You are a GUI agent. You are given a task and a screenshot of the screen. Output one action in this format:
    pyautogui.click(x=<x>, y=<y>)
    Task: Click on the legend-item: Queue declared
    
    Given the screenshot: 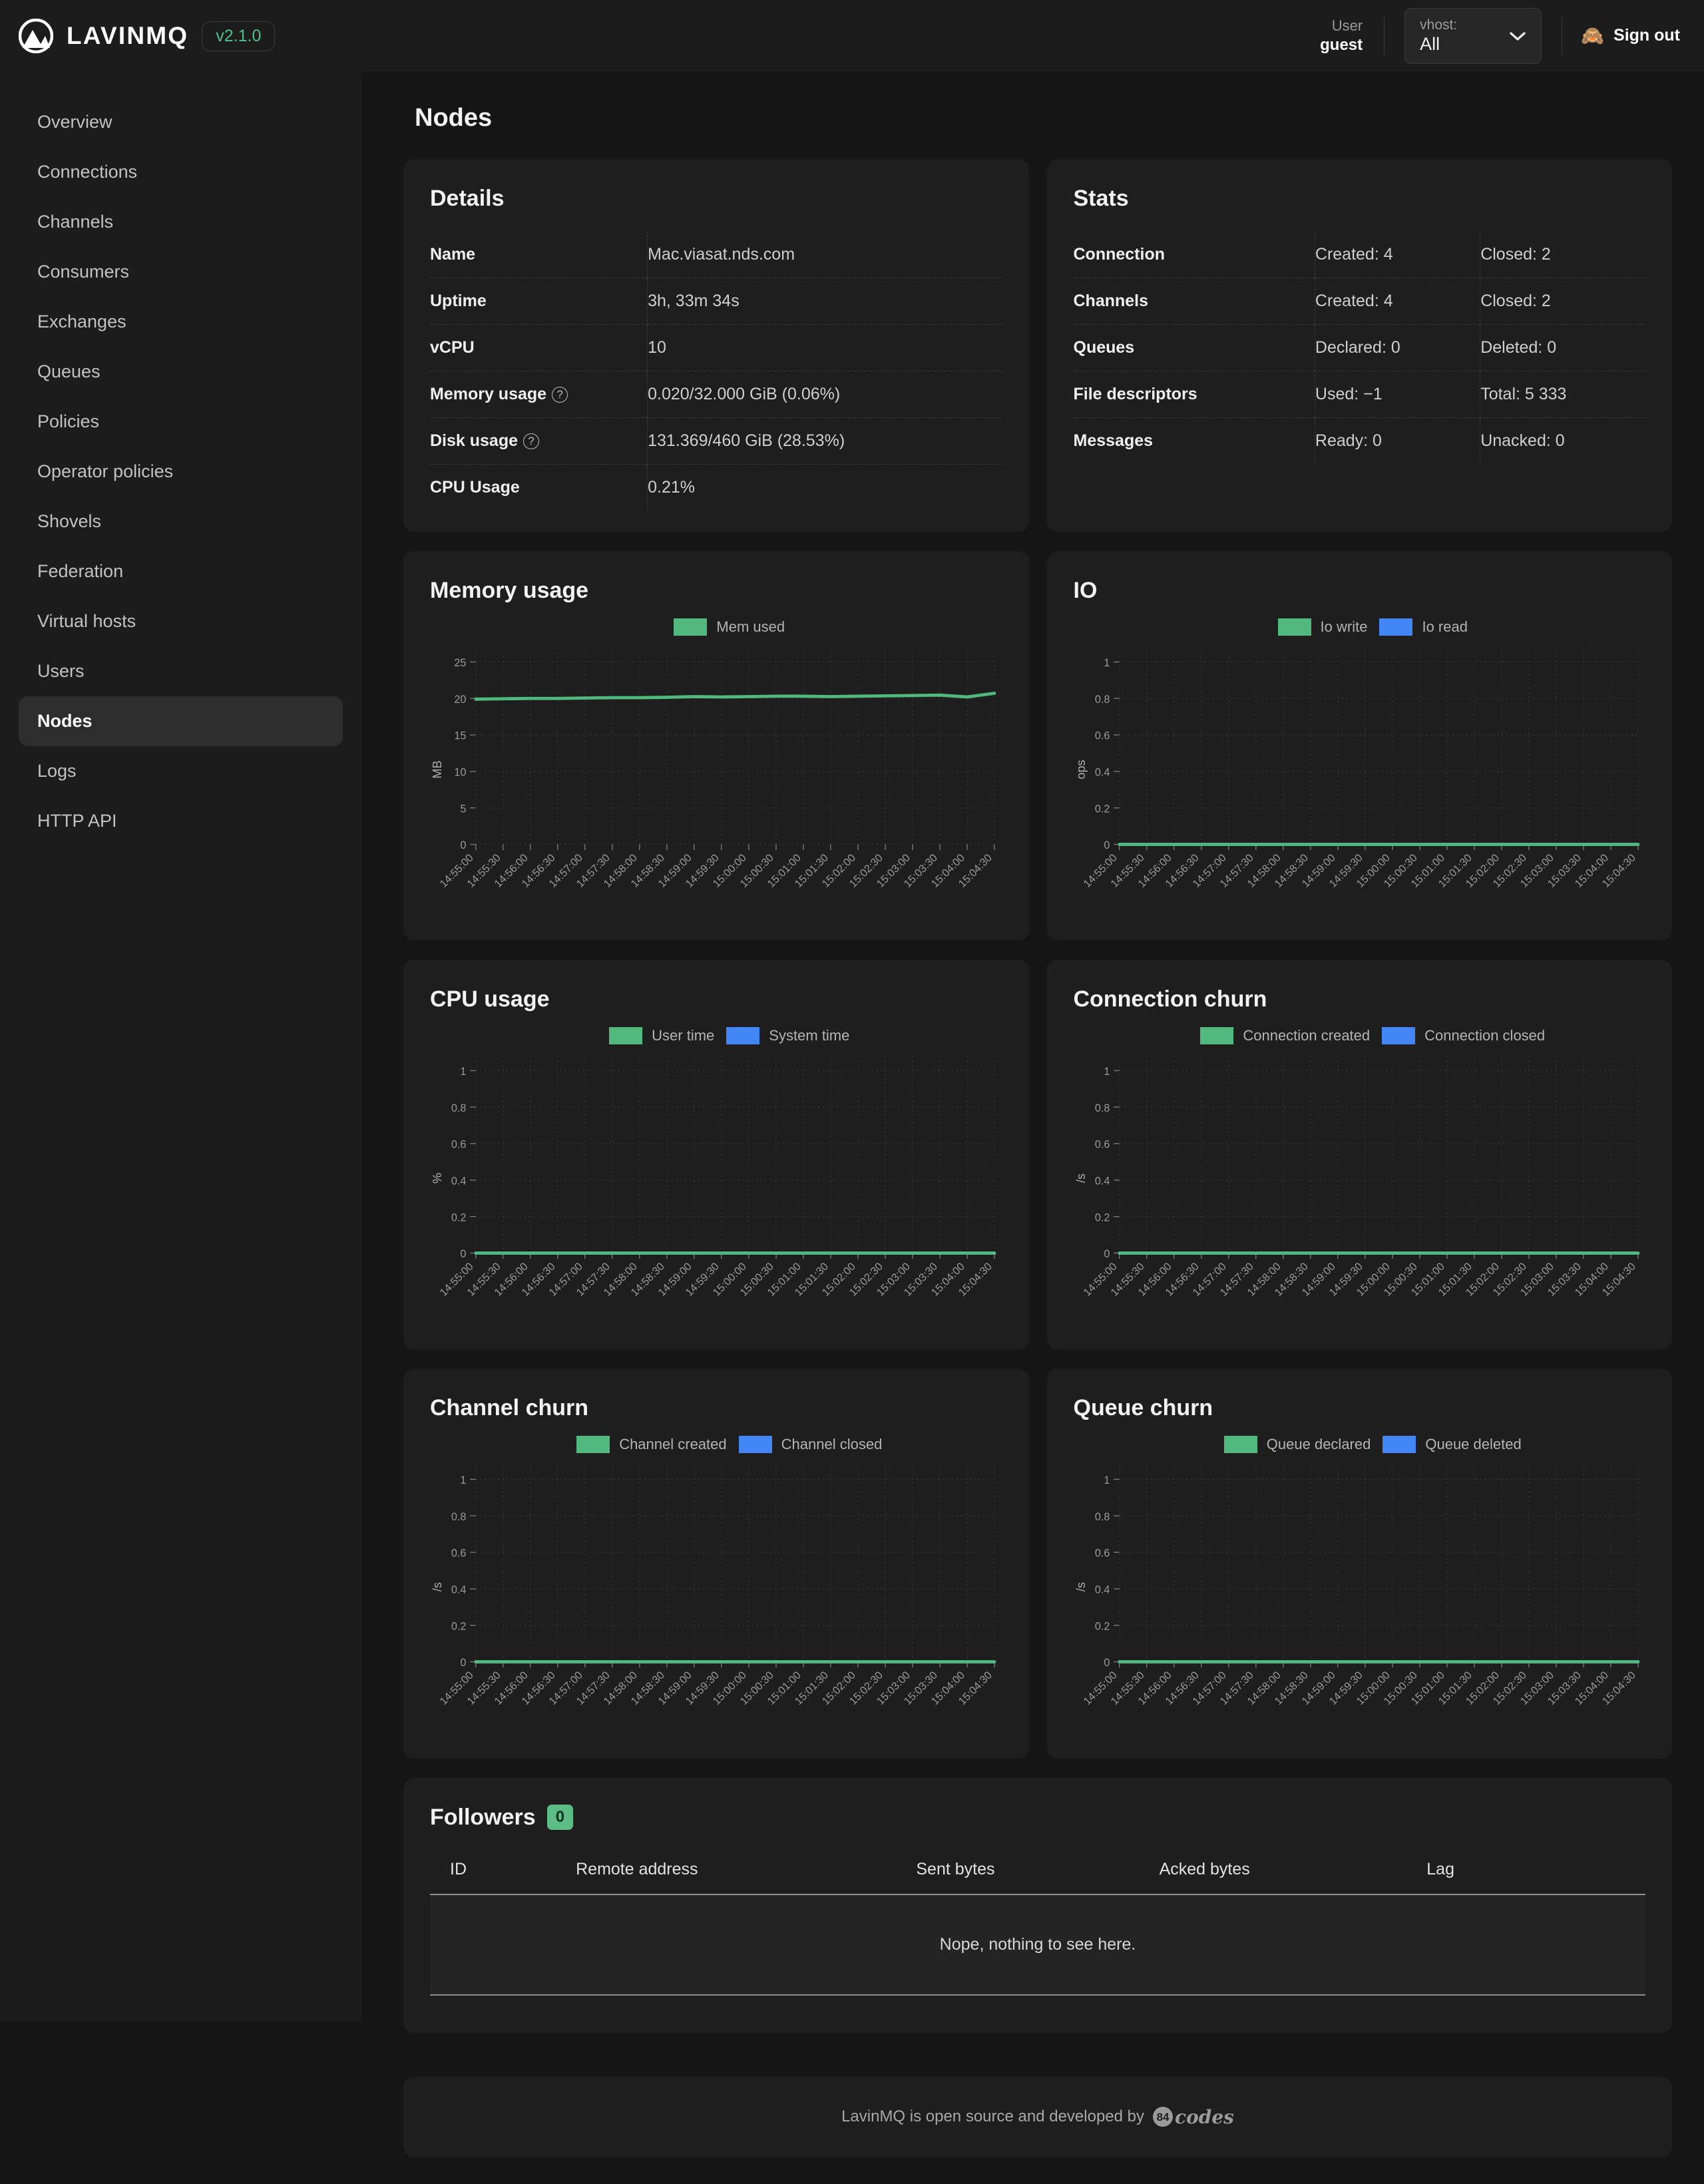 What is the action you would take?
    pyautogui.click(x=1297, y=1445)
    